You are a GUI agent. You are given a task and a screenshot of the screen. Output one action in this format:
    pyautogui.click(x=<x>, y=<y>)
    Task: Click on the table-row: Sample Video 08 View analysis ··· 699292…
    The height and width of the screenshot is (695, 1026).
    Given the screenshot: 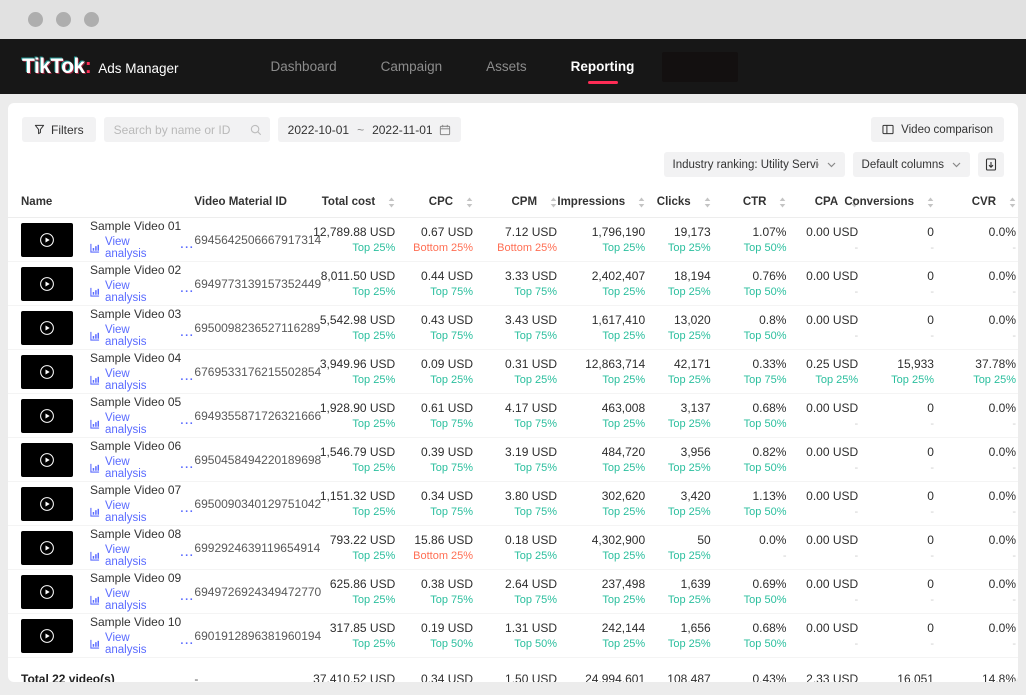 What is the action you would take?
    pyautogui.click(x=513, y=547)
    